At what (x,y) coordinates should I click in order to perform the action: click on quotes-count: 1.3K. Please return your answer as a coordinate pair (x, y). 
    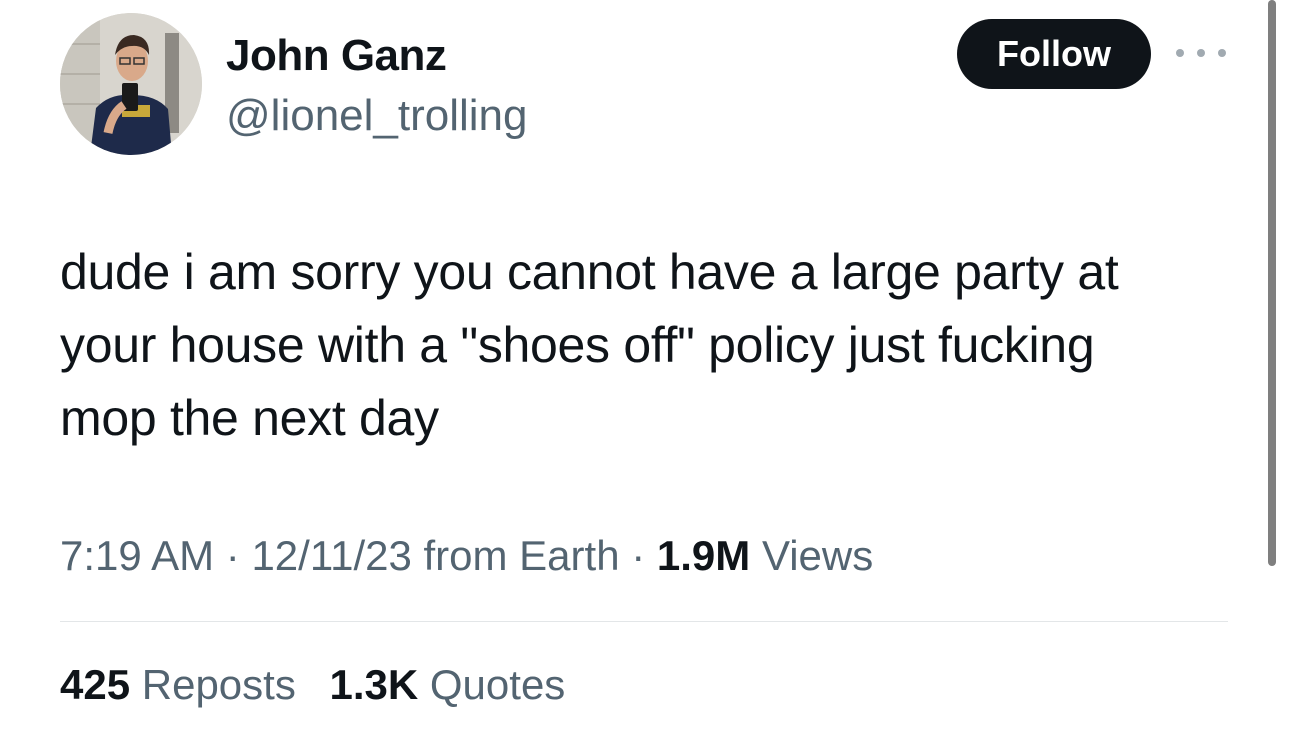
    Looking at the image, I should click on (374, 684).